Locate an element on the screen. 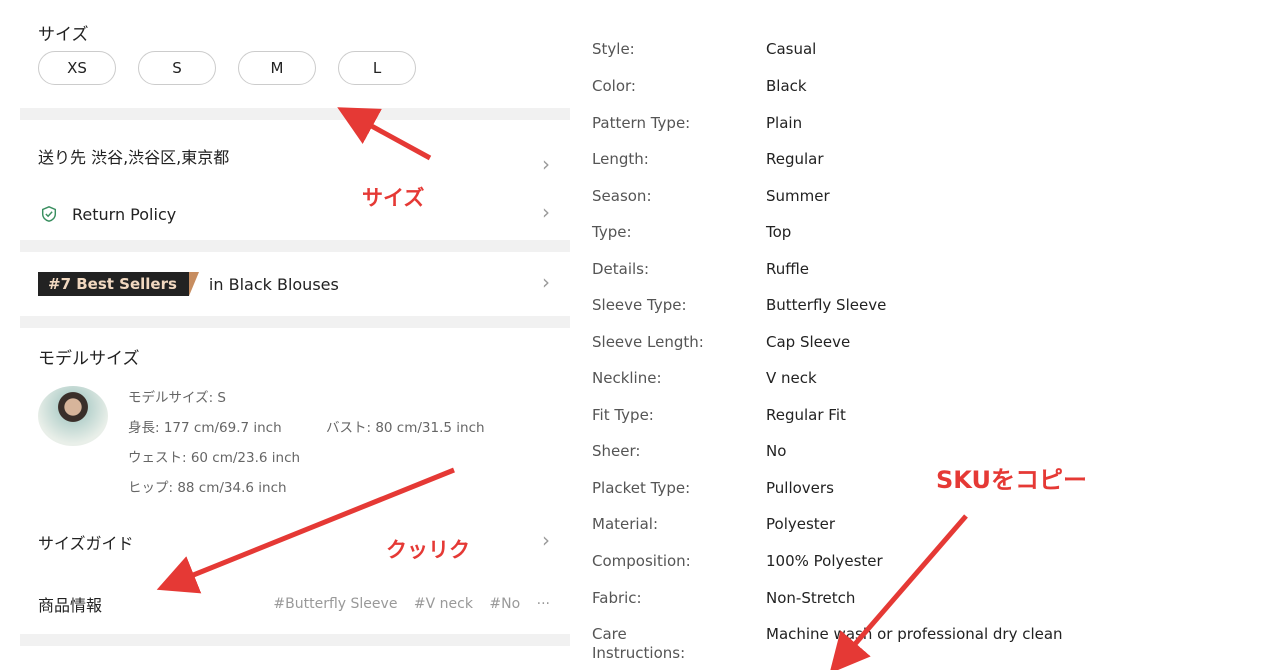  best-sellers-row: #7 Best Sellers in Black Blouses › is located at coordinates (295, 284).